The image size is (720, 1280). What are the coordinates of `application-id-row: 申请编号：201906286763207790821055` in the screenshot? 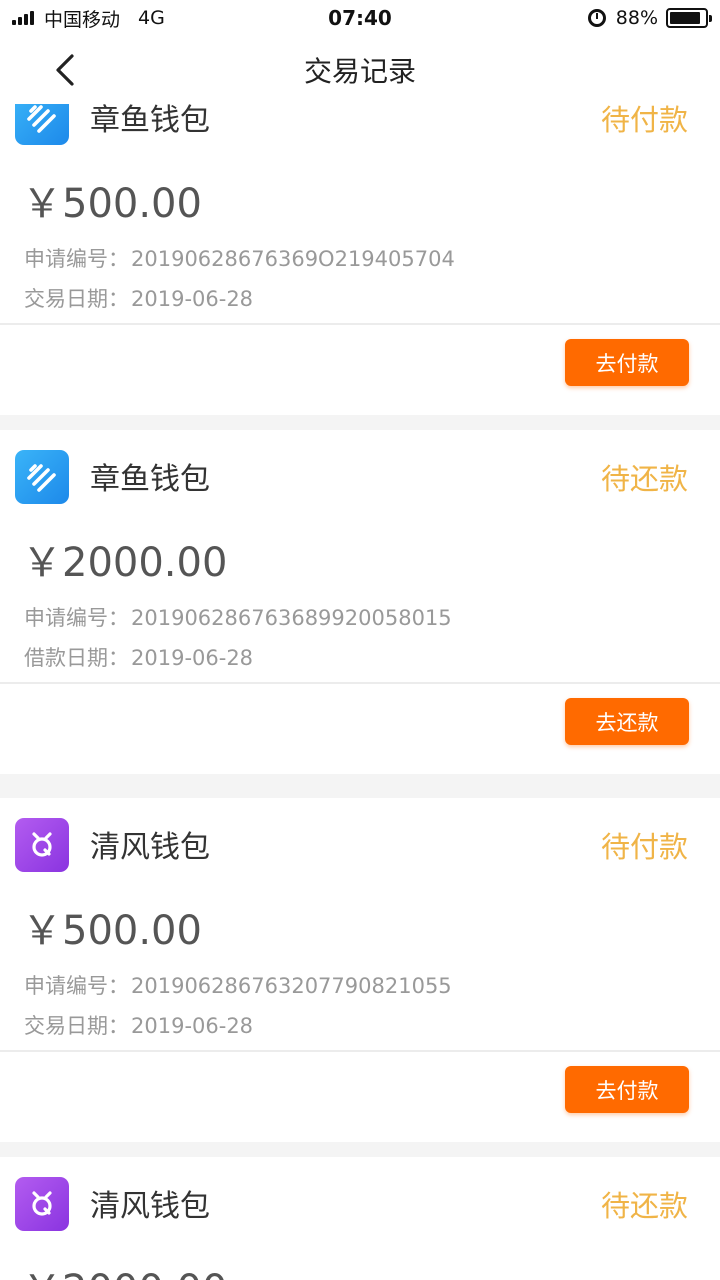 It's located at (238, 985).